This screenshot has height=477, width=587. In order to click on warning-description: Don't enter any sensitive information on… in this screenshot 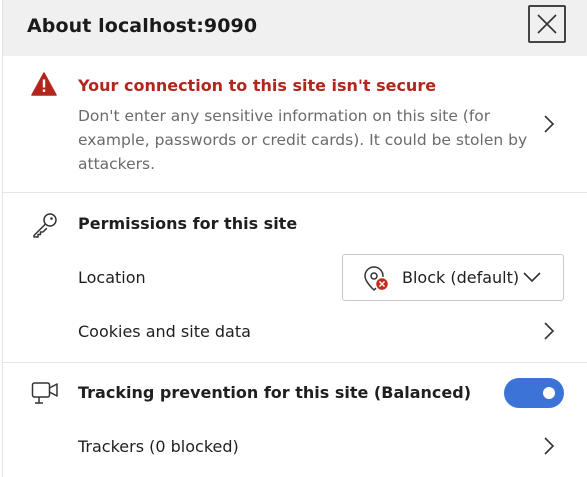, I will do `click(303, 140)`.